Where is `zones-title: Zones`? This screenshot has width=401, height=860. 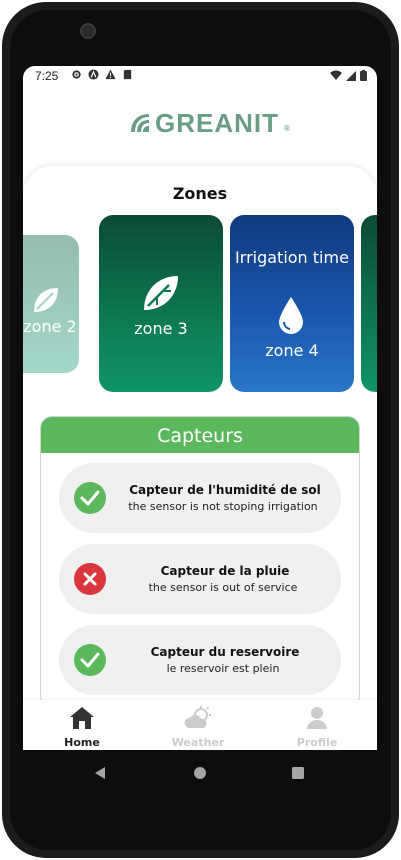 zones-title: Zones is located at coordinates (200, 193).